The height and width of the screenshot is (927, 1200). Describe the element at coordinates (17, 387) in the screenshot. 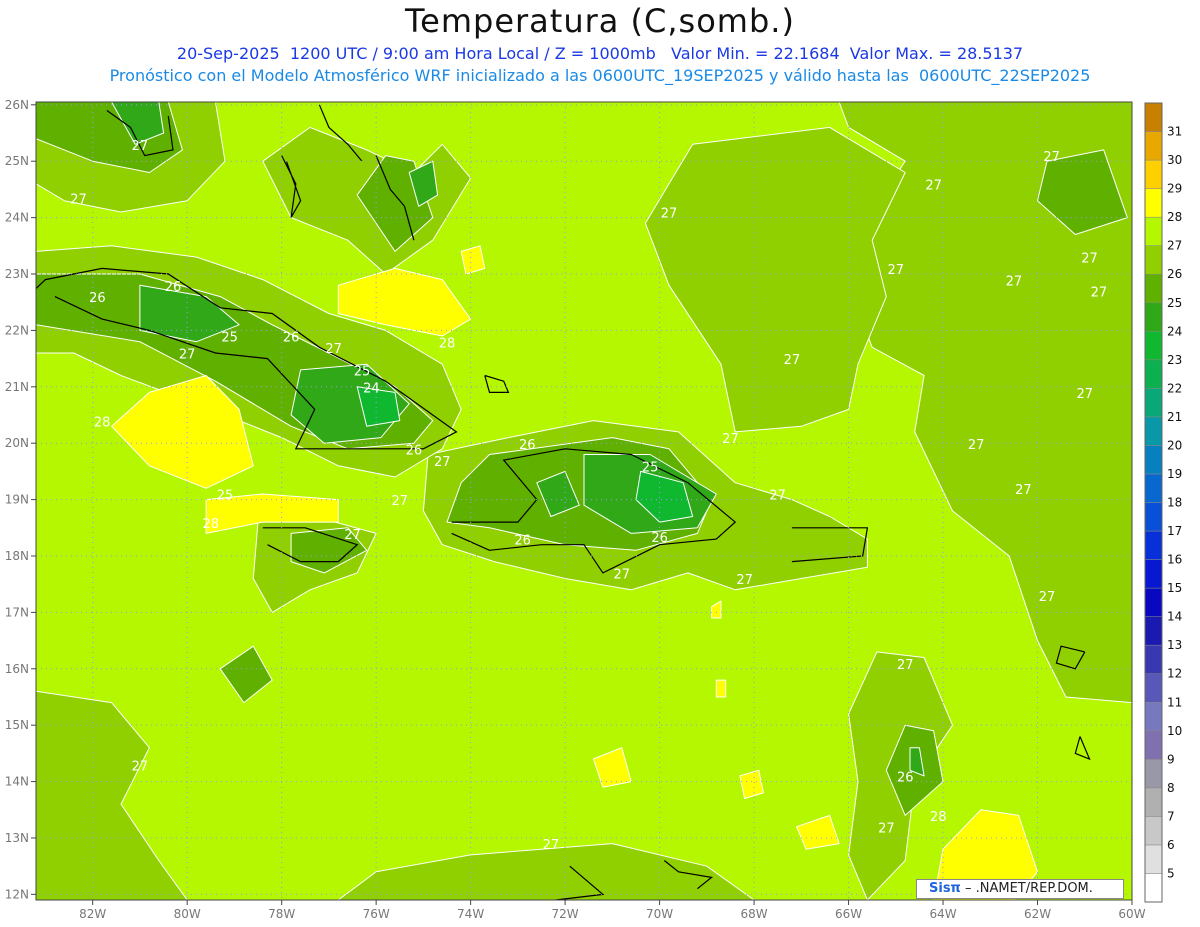

I see `lat-label: 21N` at that location.